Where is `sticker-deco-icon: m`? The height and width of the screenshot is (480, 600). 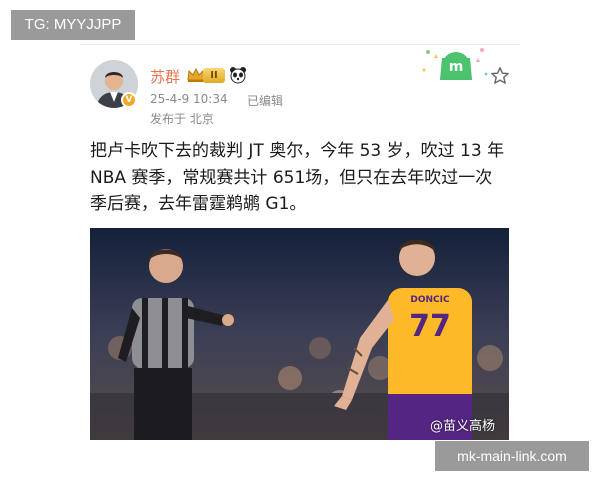 sticker-deco-icon: m is located at coordinates (455, 64).